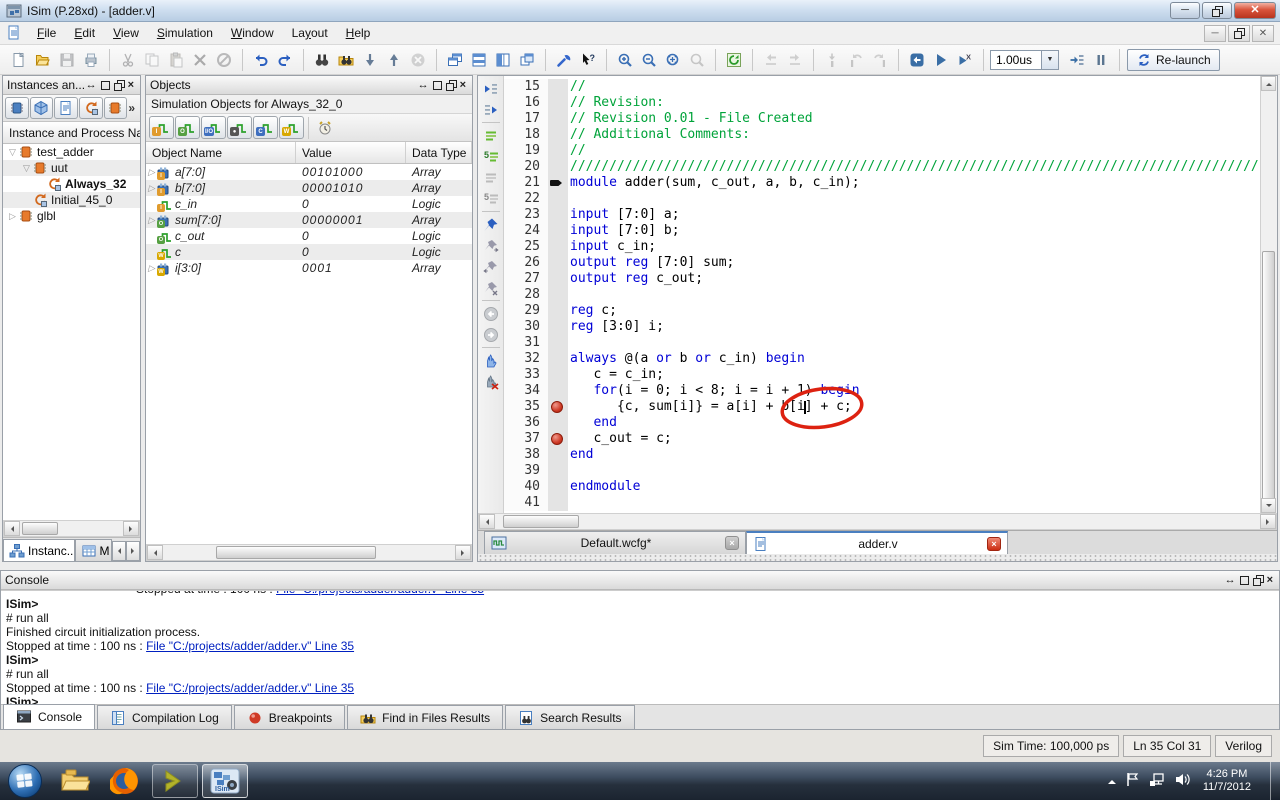 The width and height of the screenshot is (1280, 800). What do you see at coordinates (187, 127) in the screenshot?
I see `filter-o-button: O` at bounding box center [187, 127].